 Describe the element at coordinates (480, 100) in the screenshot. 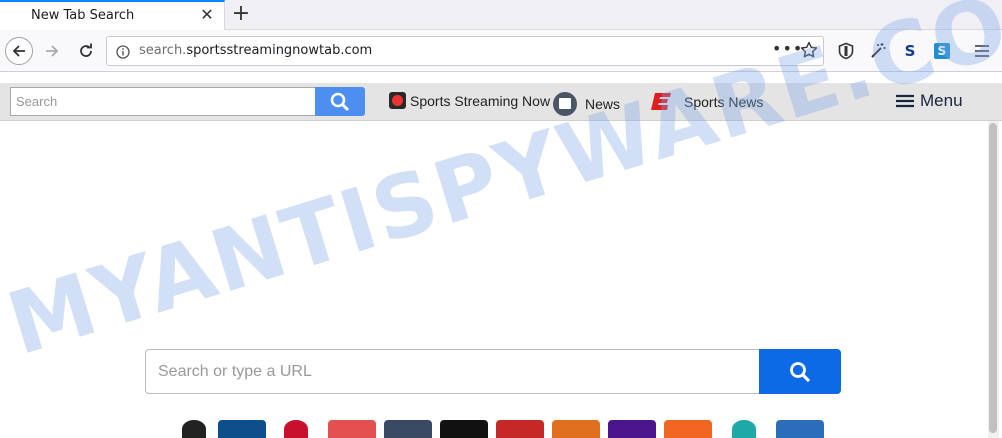

I see `link-label: Sports Streaming Now` at that location.